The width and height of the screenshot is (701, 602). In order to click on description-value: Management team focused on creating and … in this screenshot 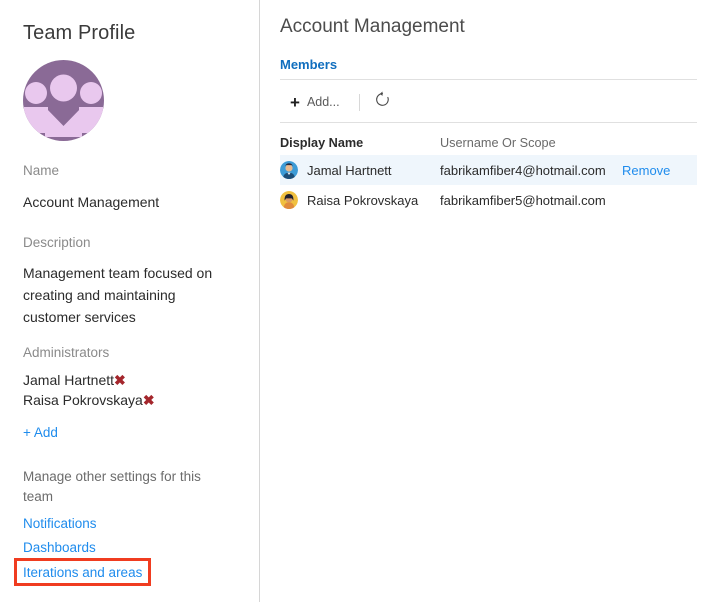, I will do `click(118, 295)`.